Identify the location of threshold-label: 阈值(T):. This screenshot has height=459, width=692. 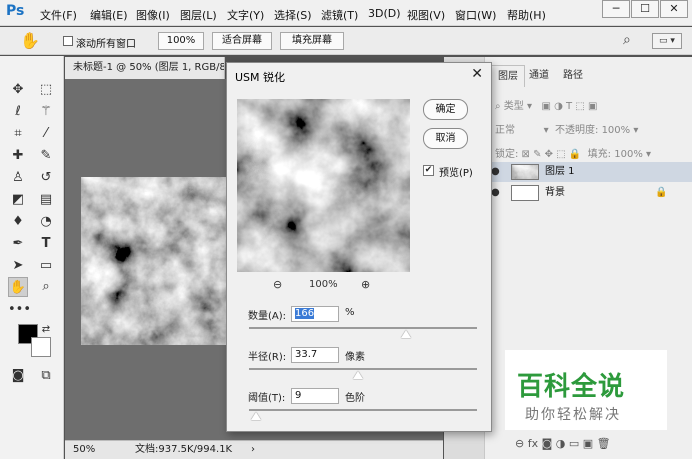
(267, 398).